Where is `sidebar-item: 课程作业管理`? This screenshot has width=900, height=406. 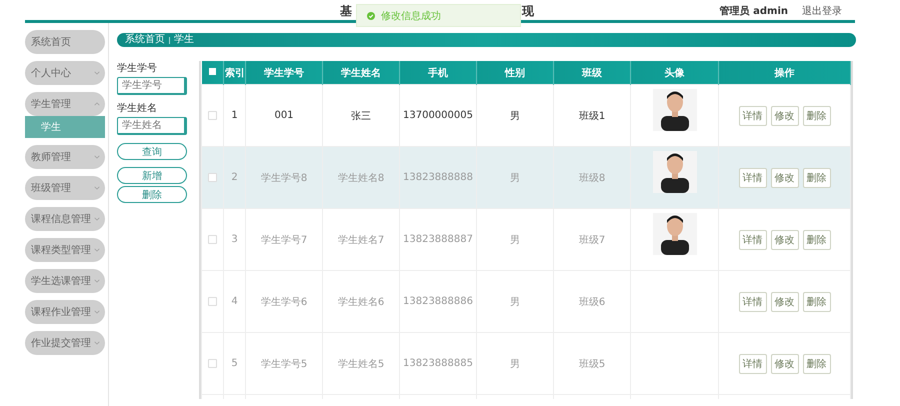
sidebar-item: 课程作业管理 is located at coordinates (65, 312).